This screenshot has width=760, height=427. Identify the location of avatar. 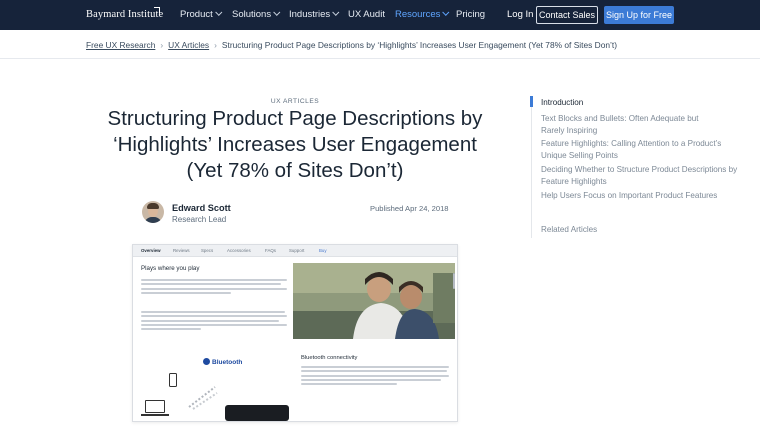
(153, 212).